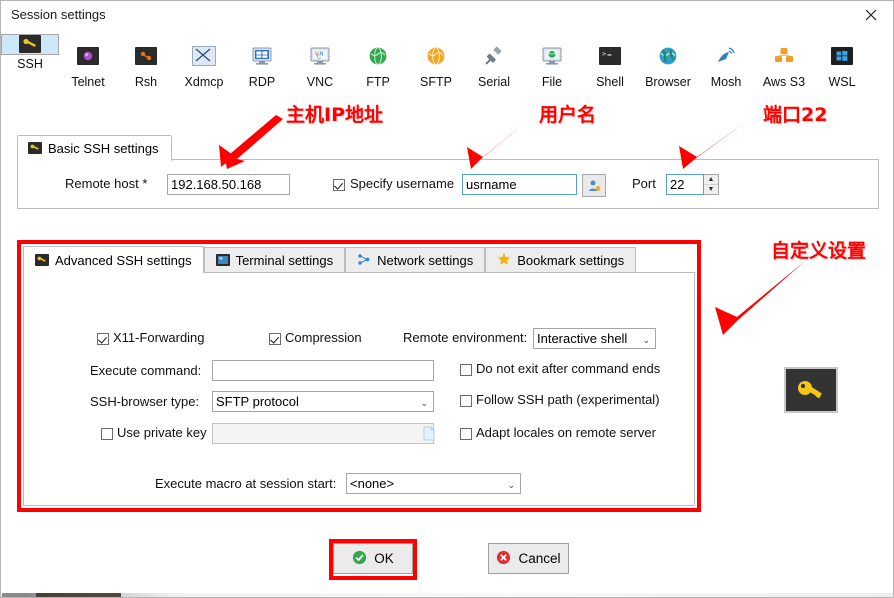 The width and height of the screenshot is (894, 598). What do you see at coordinates (162, 432) in the screenshot?
I see `use-private-key-label: Use private key` at bounding box center [162, 432].